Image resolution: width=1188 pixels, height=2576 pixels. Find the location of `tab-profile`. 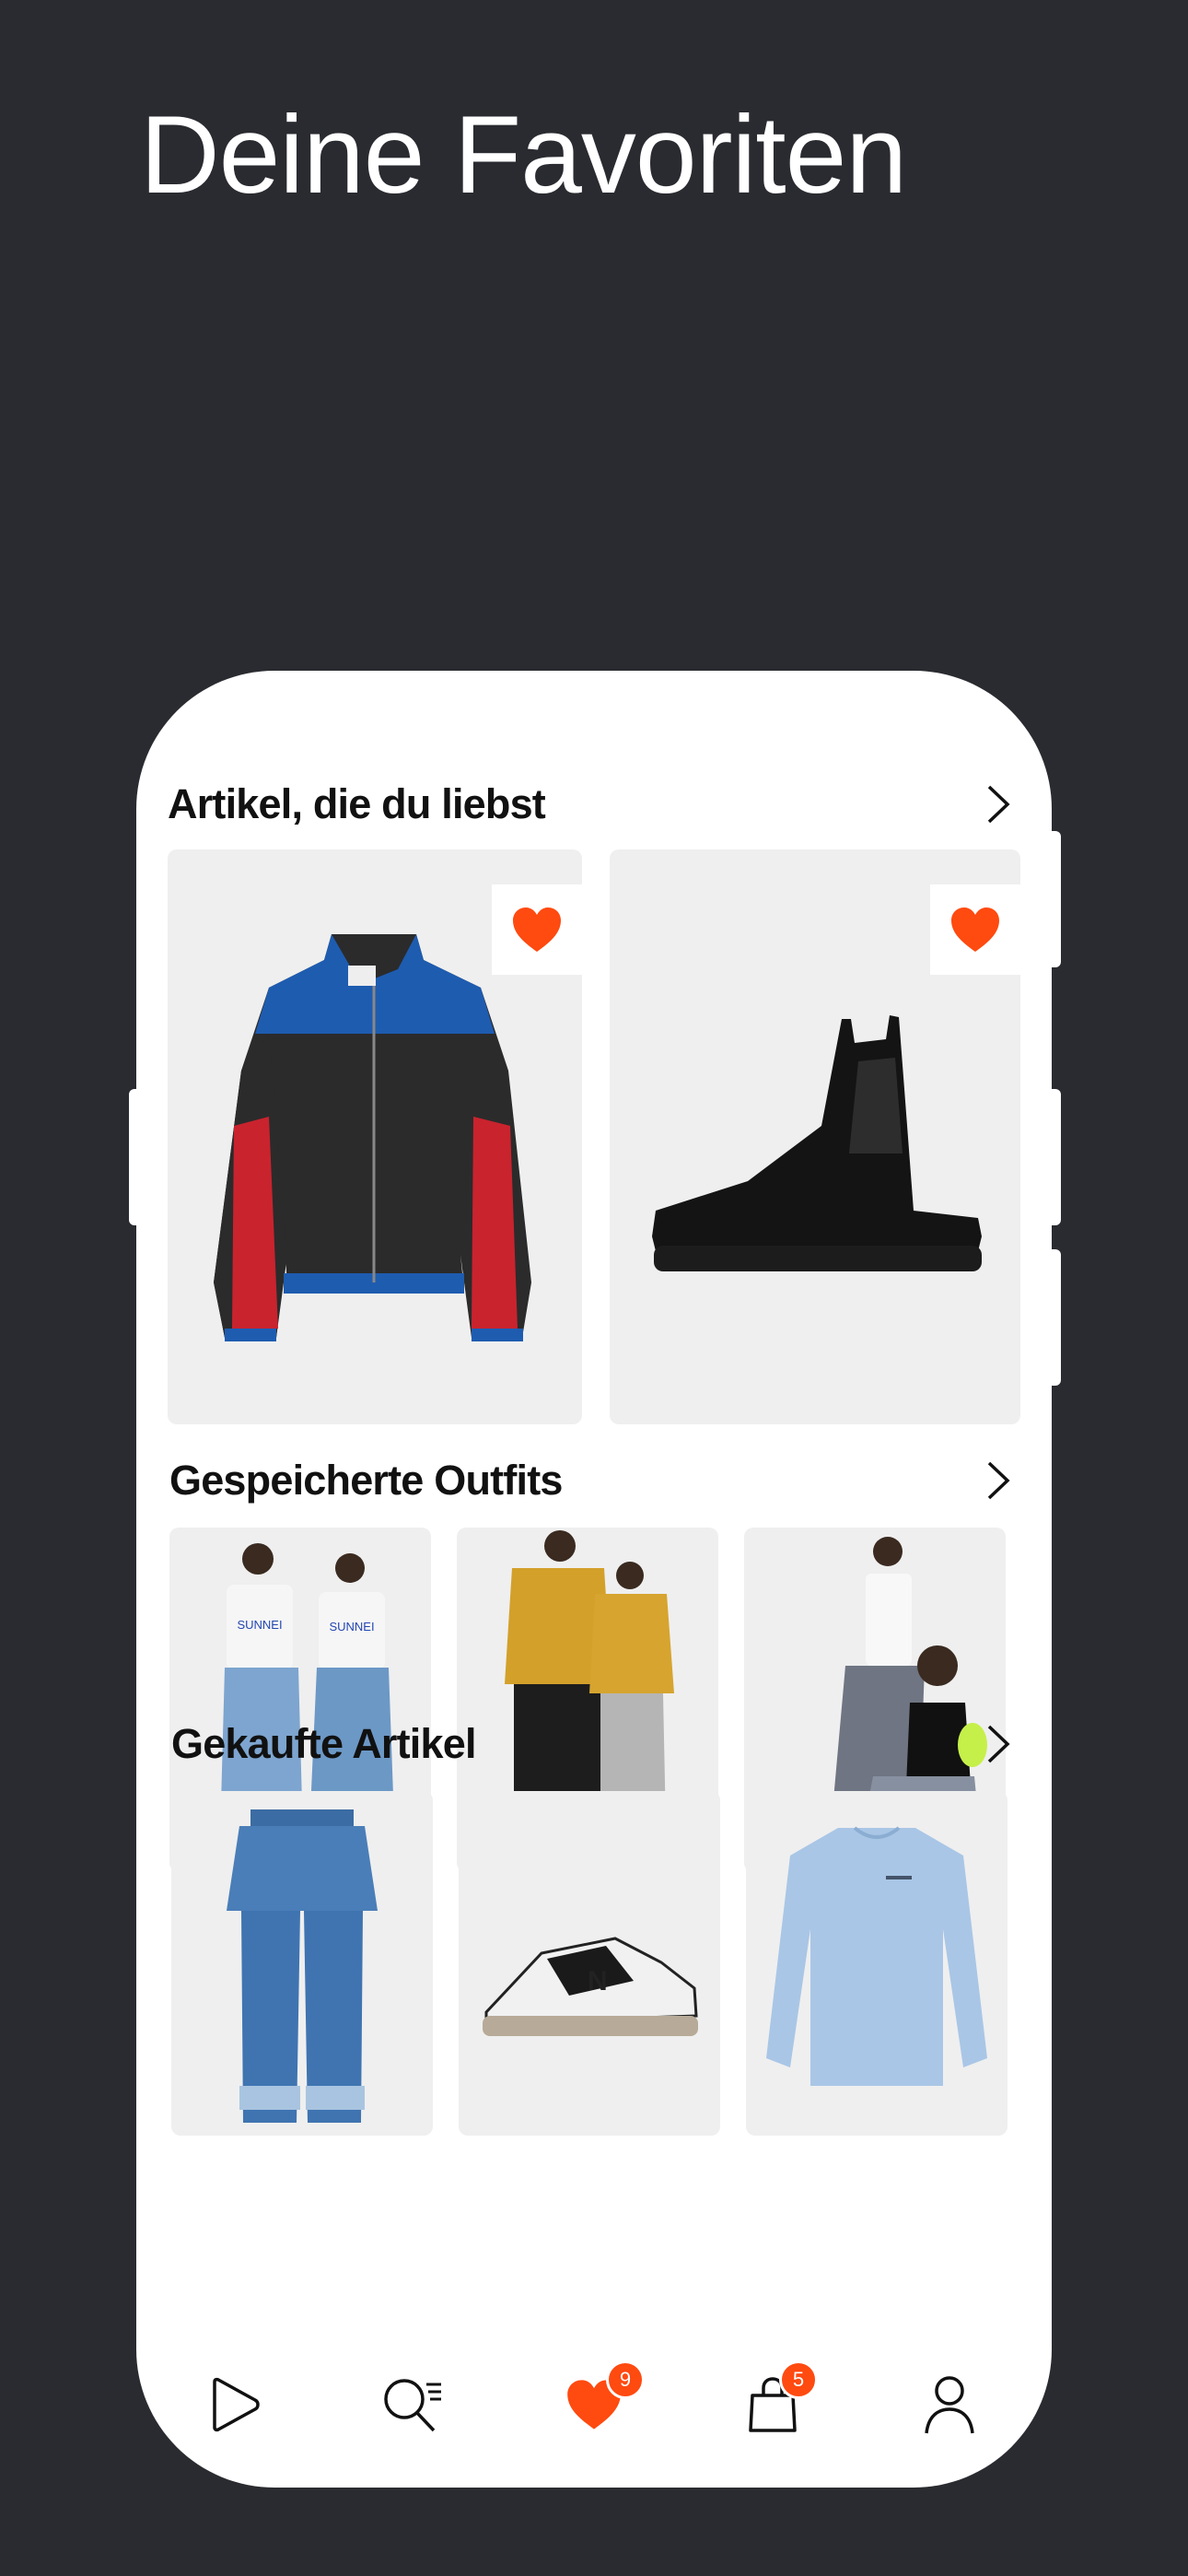

tab-profile is located at coordinates (949, 2405).